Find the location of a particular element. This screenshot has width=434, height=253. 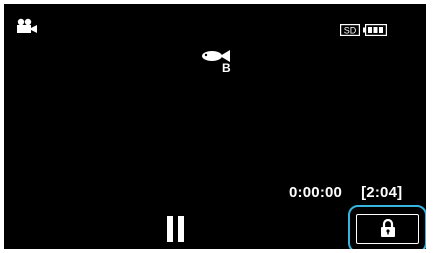

remaining-time: [2:04] is located at coordinates (382, 192).